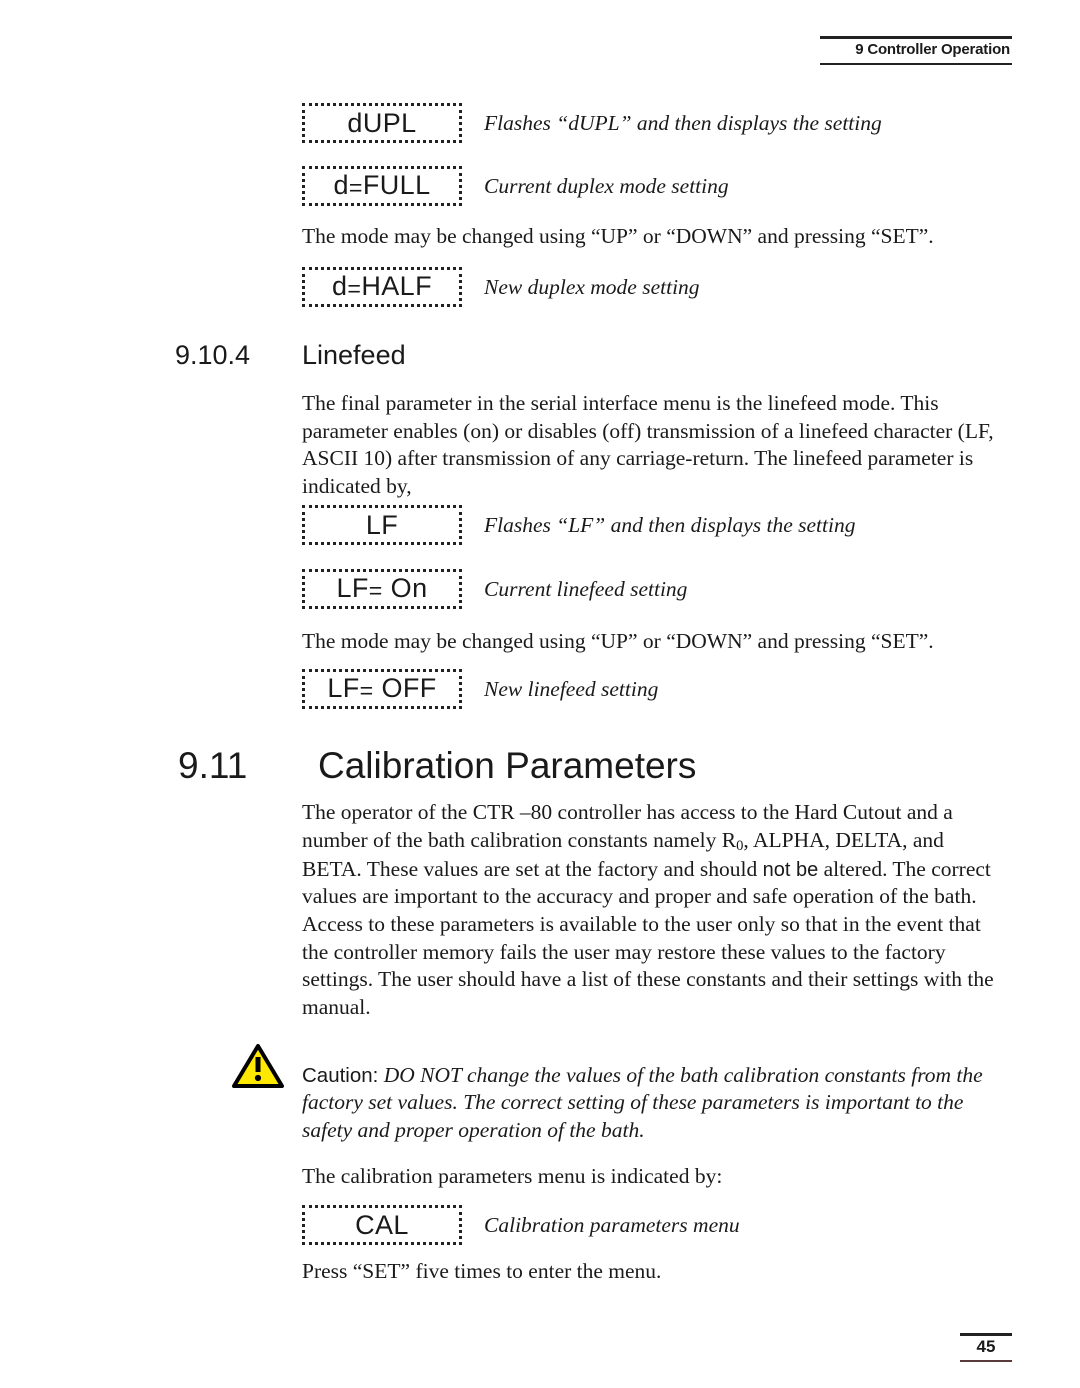  I want to click on caption-cal: Calibration parameters menu, so click(612, 1224).